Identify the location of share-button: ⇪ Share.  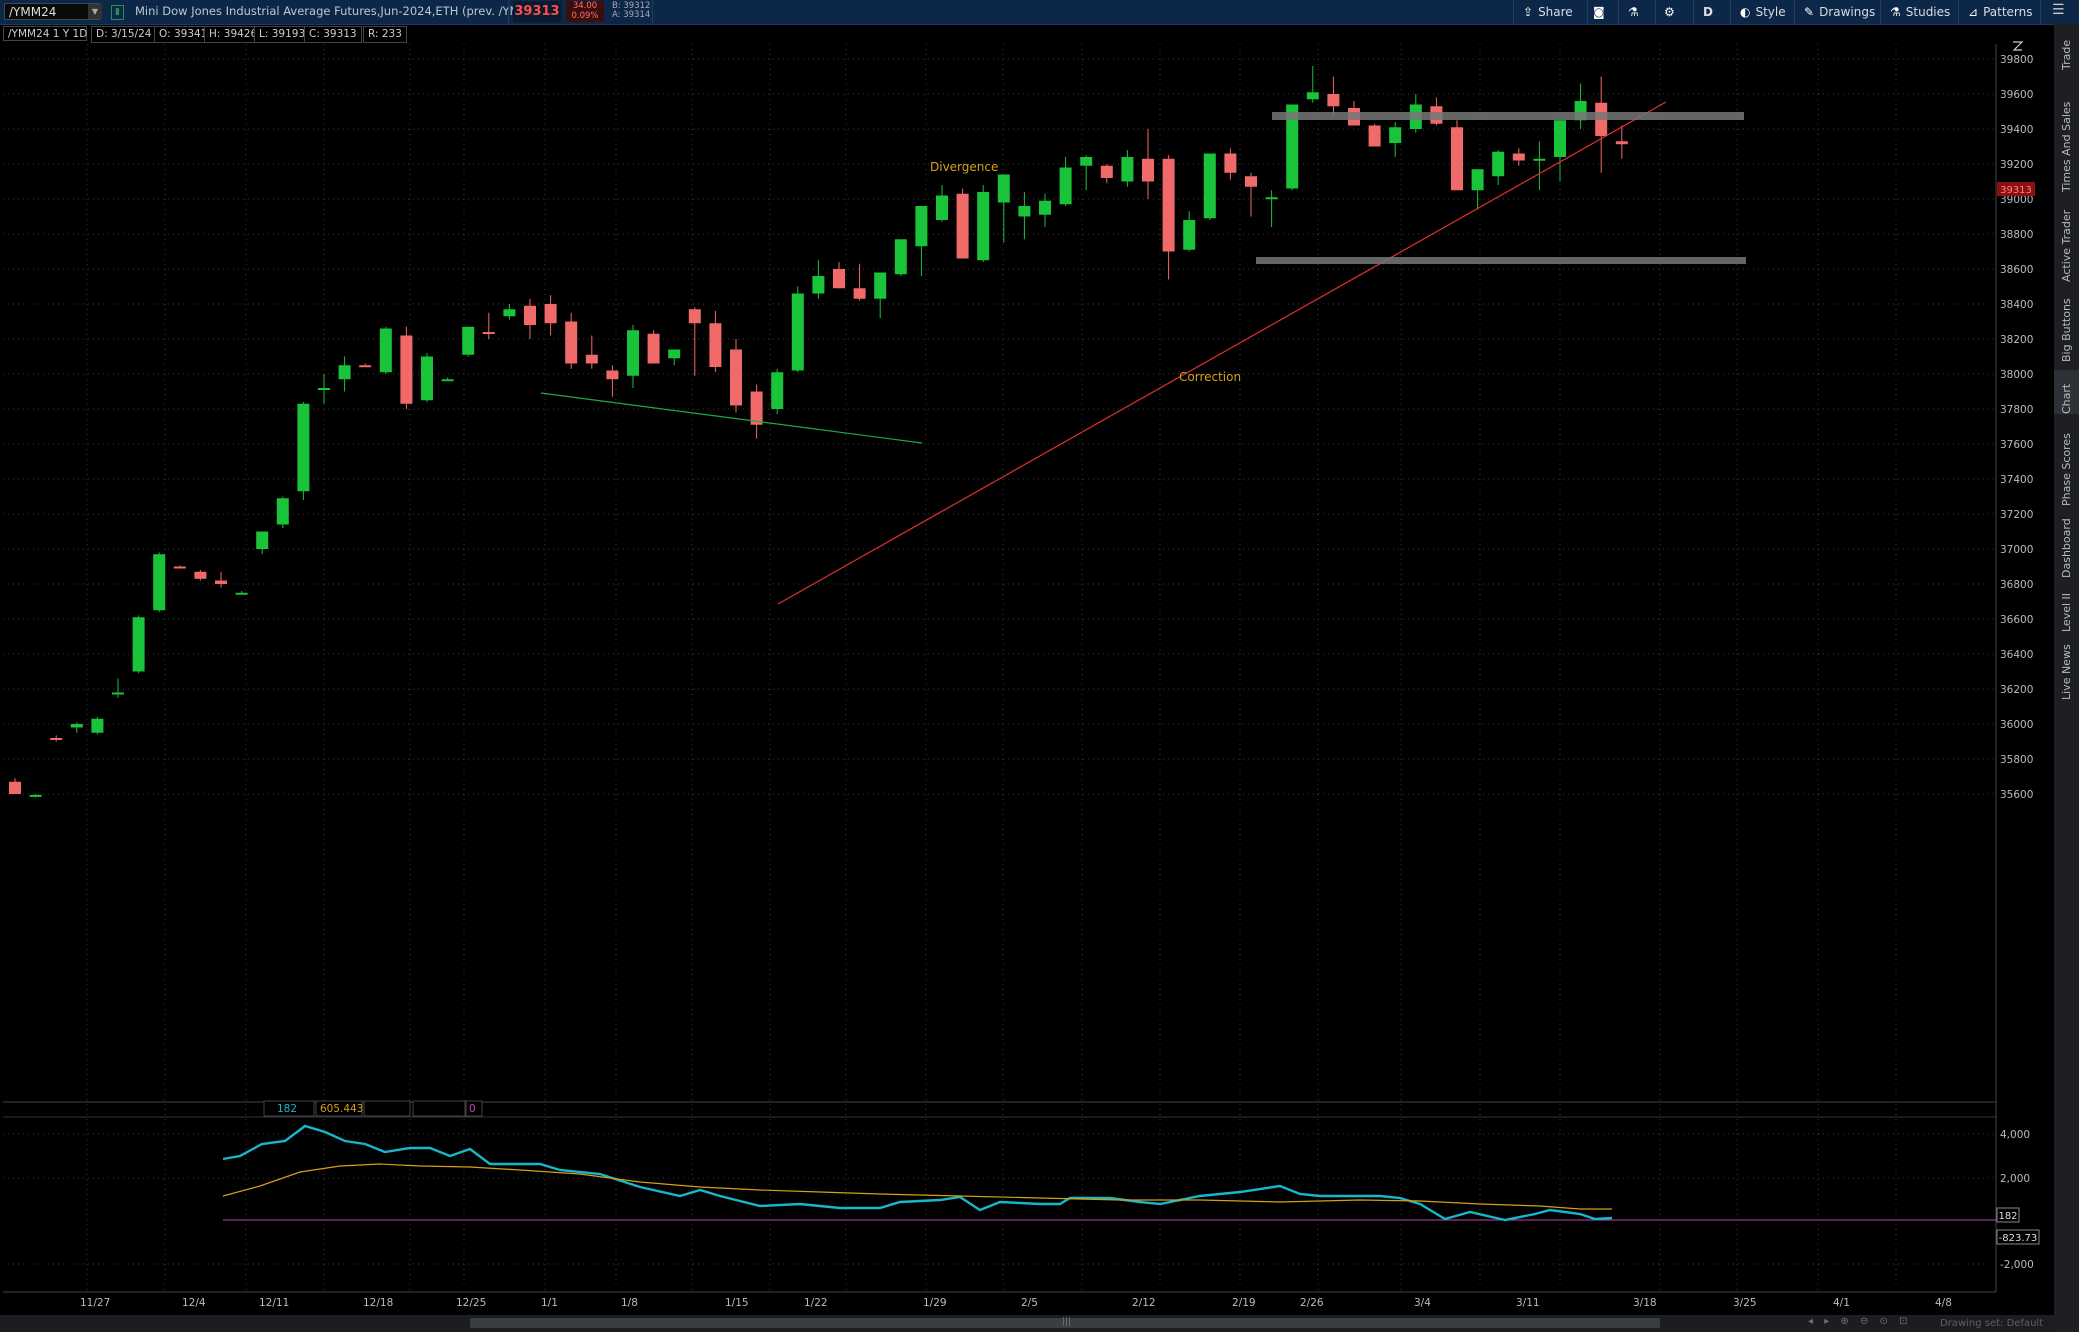
(1548, 12).